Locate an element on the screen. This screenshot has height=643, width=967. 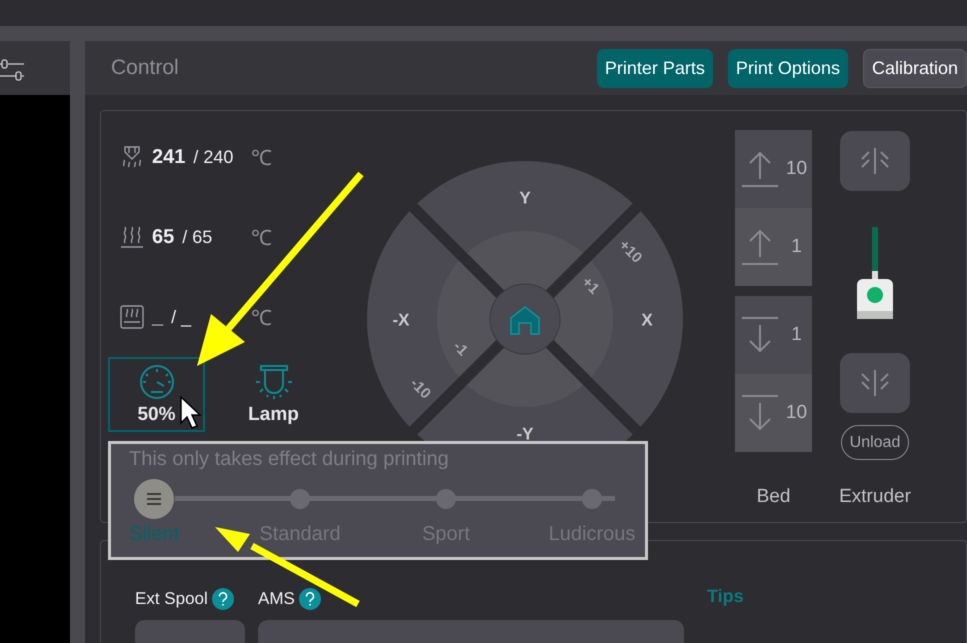
target-temperature: / 65 is located at coordinates (197, 237).